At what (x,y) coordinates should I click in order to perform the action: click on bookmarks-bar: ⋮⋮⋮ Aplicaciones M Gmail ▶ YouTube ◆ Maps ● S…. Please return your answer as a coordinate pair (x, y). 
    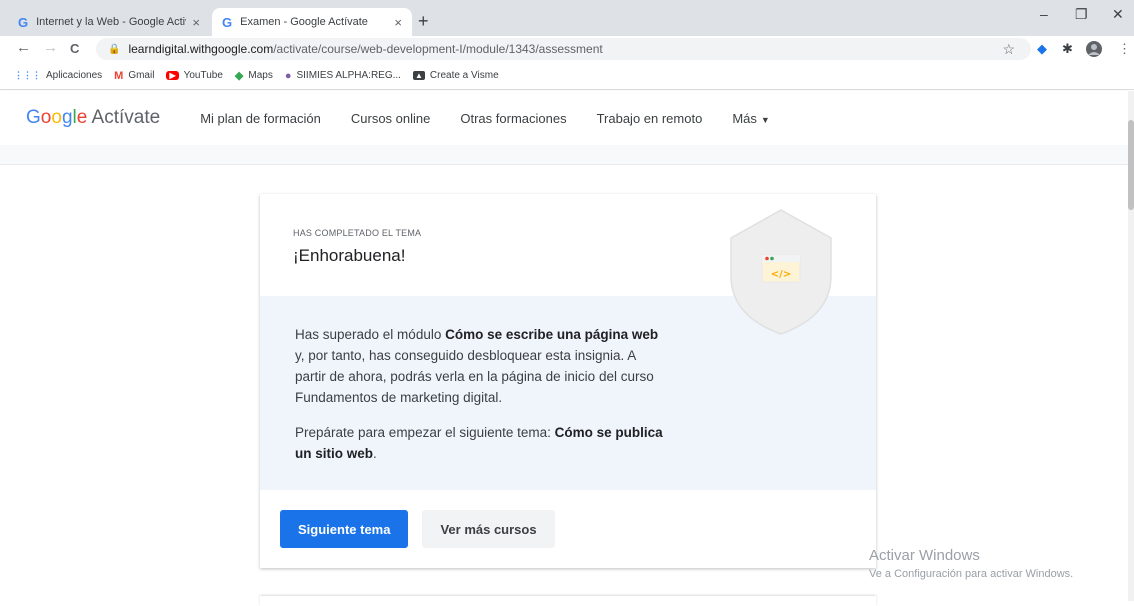
    Looking at the image, I should click on (567, 76).